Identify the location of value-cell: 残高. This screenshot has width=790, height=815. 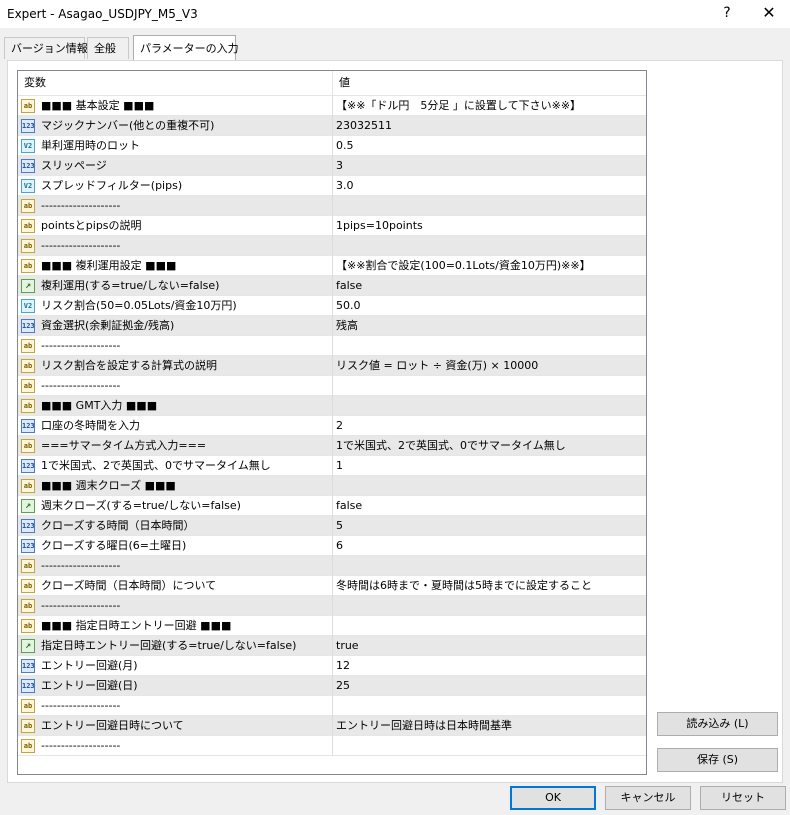
(489, 326).